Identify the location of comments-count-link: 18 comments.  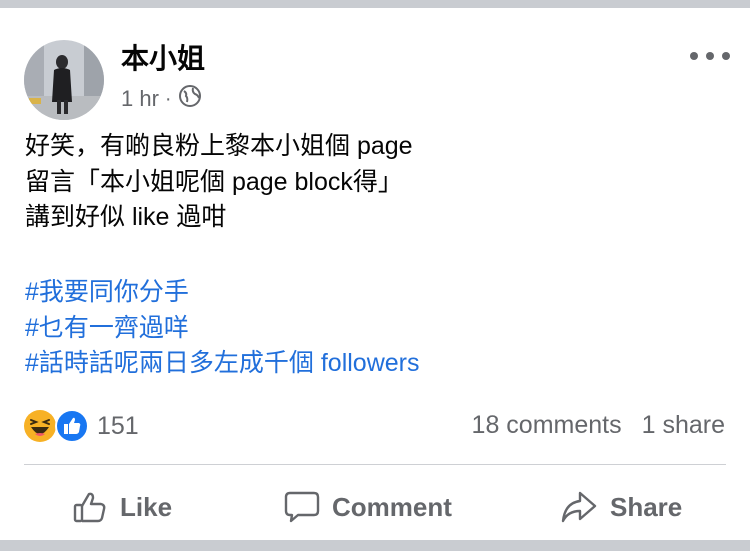
(547, 425).